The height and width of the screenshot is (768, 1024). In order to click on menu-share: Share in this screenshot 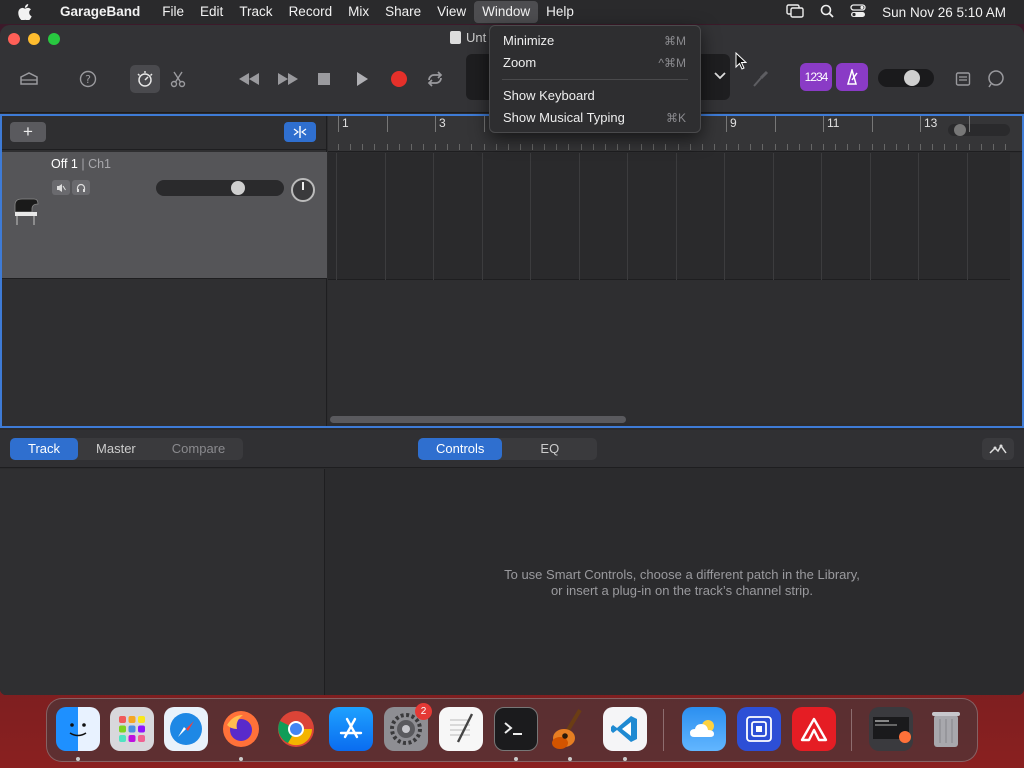, I will do `click(403, 12)`.